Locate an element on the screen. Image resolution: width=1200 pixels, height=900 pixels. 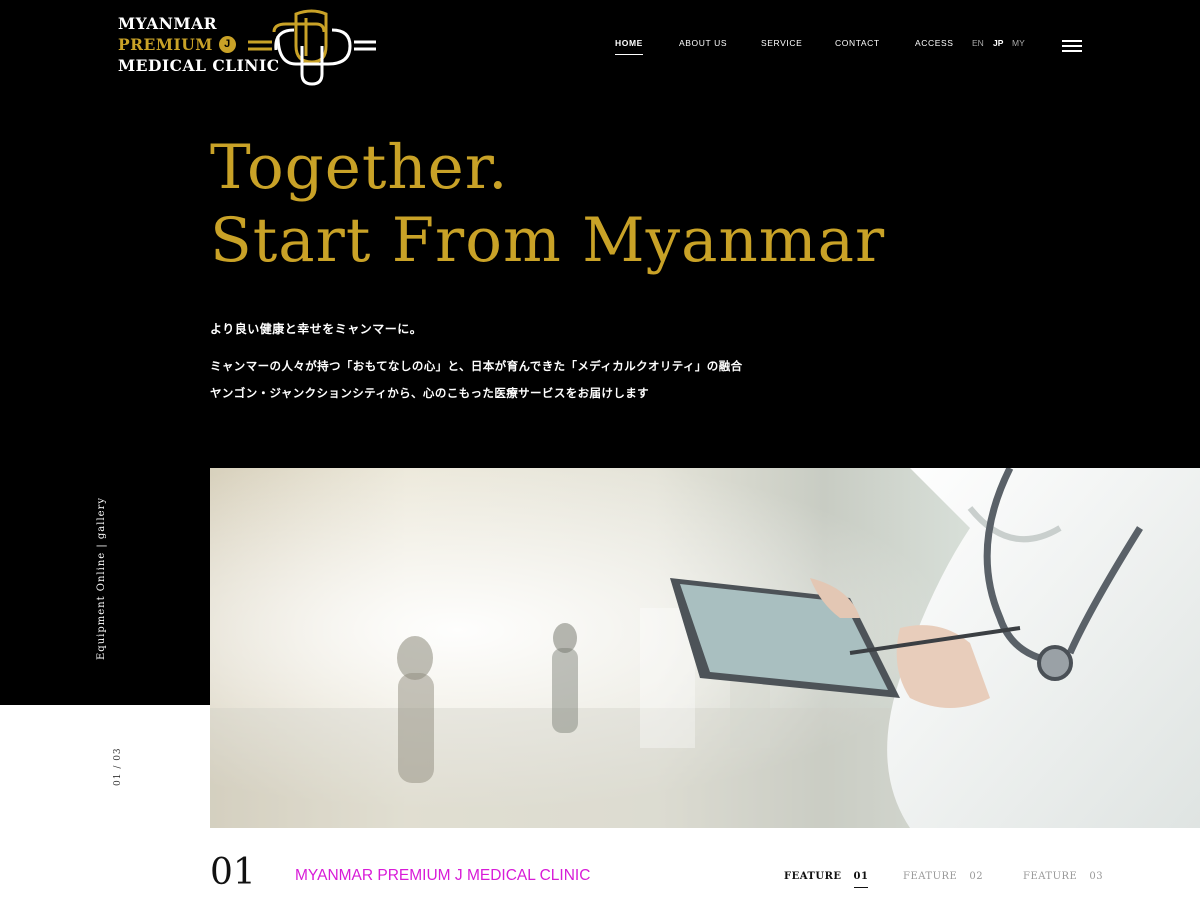
feature-tab-number: 02 is located at coordinates (976, 876).